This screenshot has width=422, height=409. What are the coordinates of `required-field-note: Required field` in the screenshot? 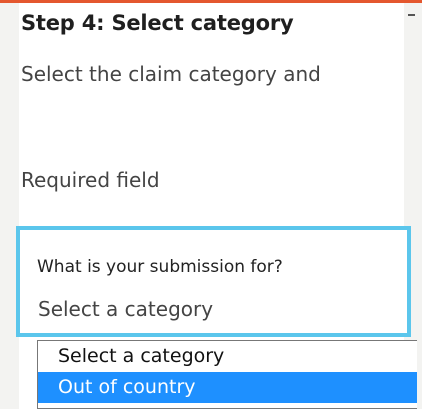 It's located at (90, 180).